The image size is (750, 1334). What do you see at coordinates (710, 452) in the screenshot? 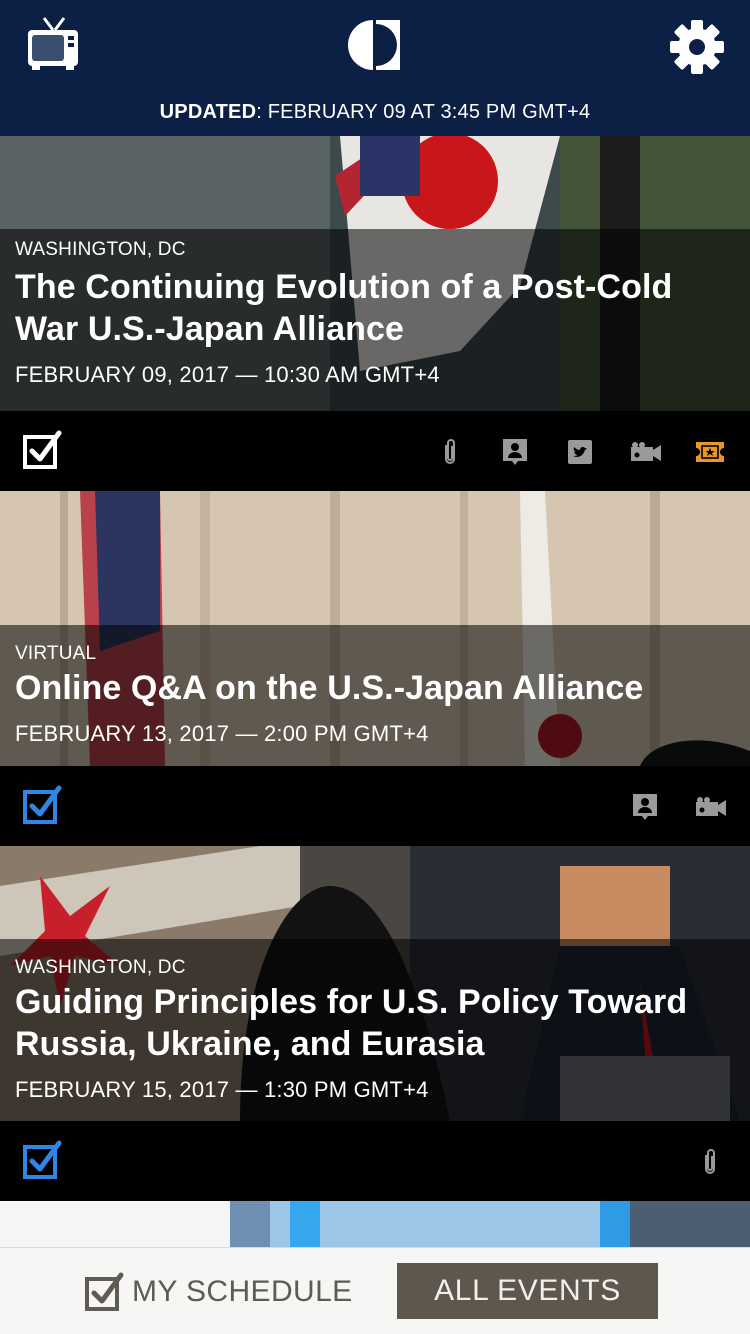
I see `ticket-icon` at bounding box center [710, 452].